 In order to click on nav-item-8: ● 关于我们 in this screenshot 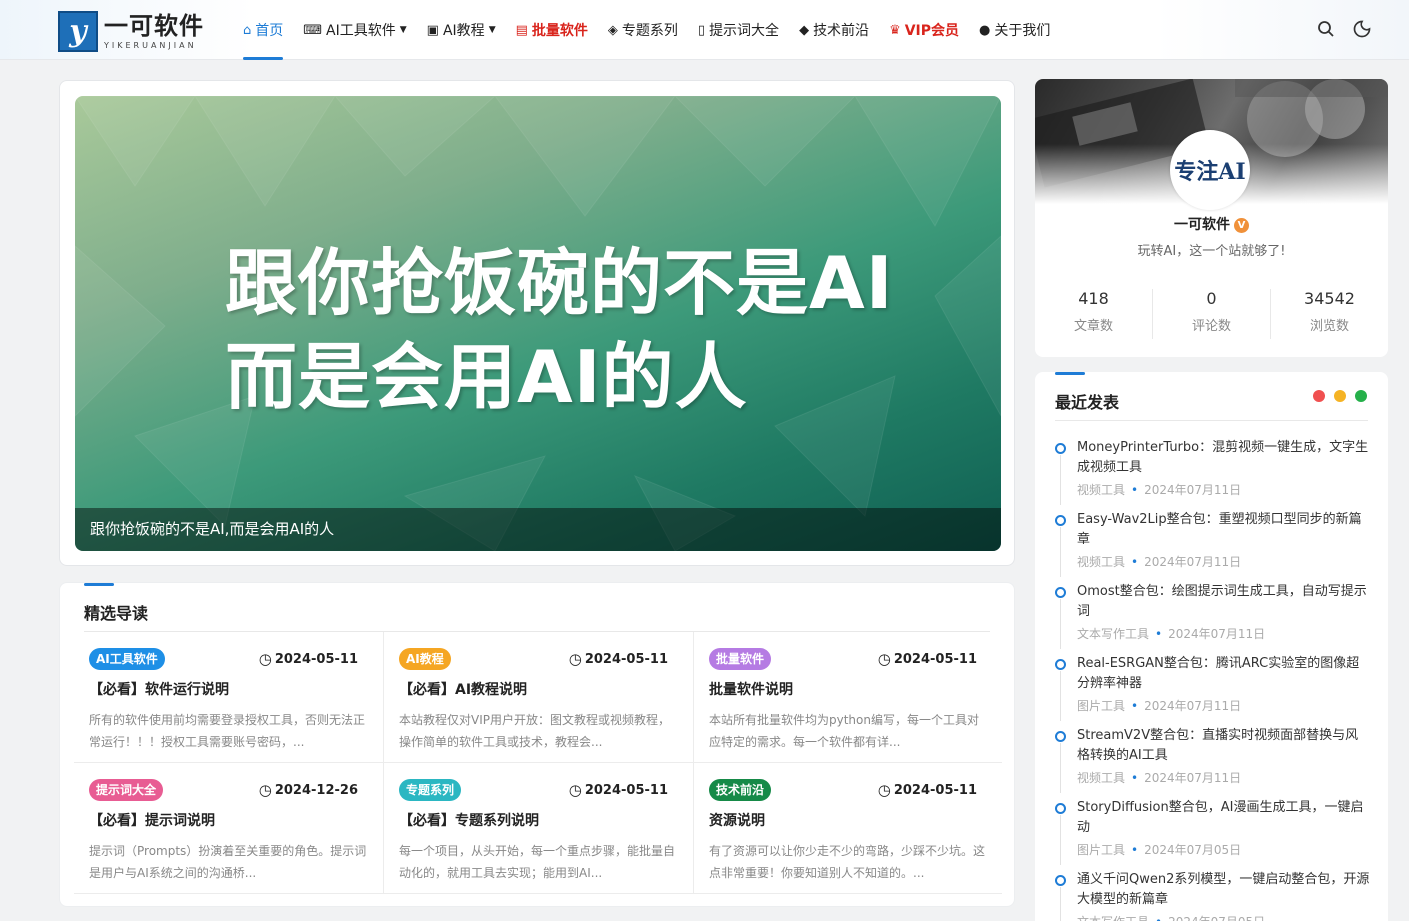, I will do `click(1014, 30)`.